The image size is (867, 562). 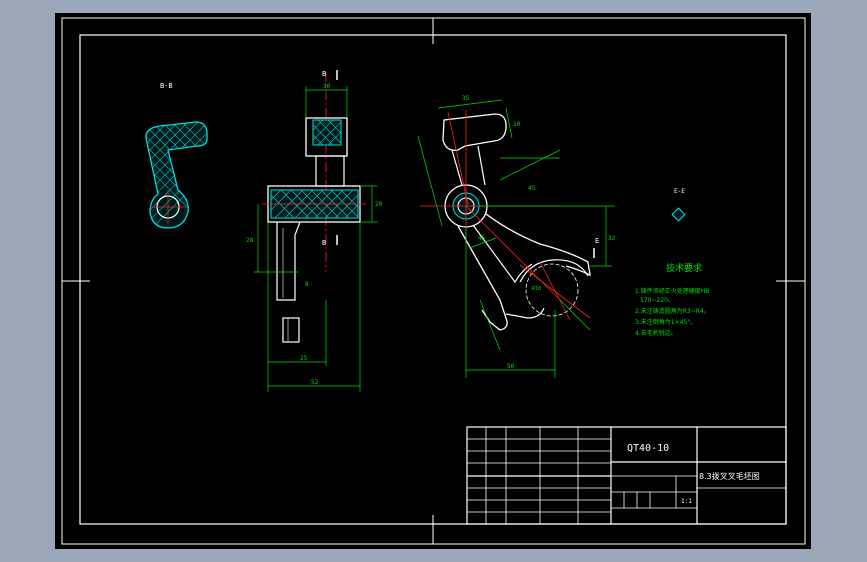 I want to click on note-line: 1.铸件须经正火处理硬度HB, so click(x=672, y=291).